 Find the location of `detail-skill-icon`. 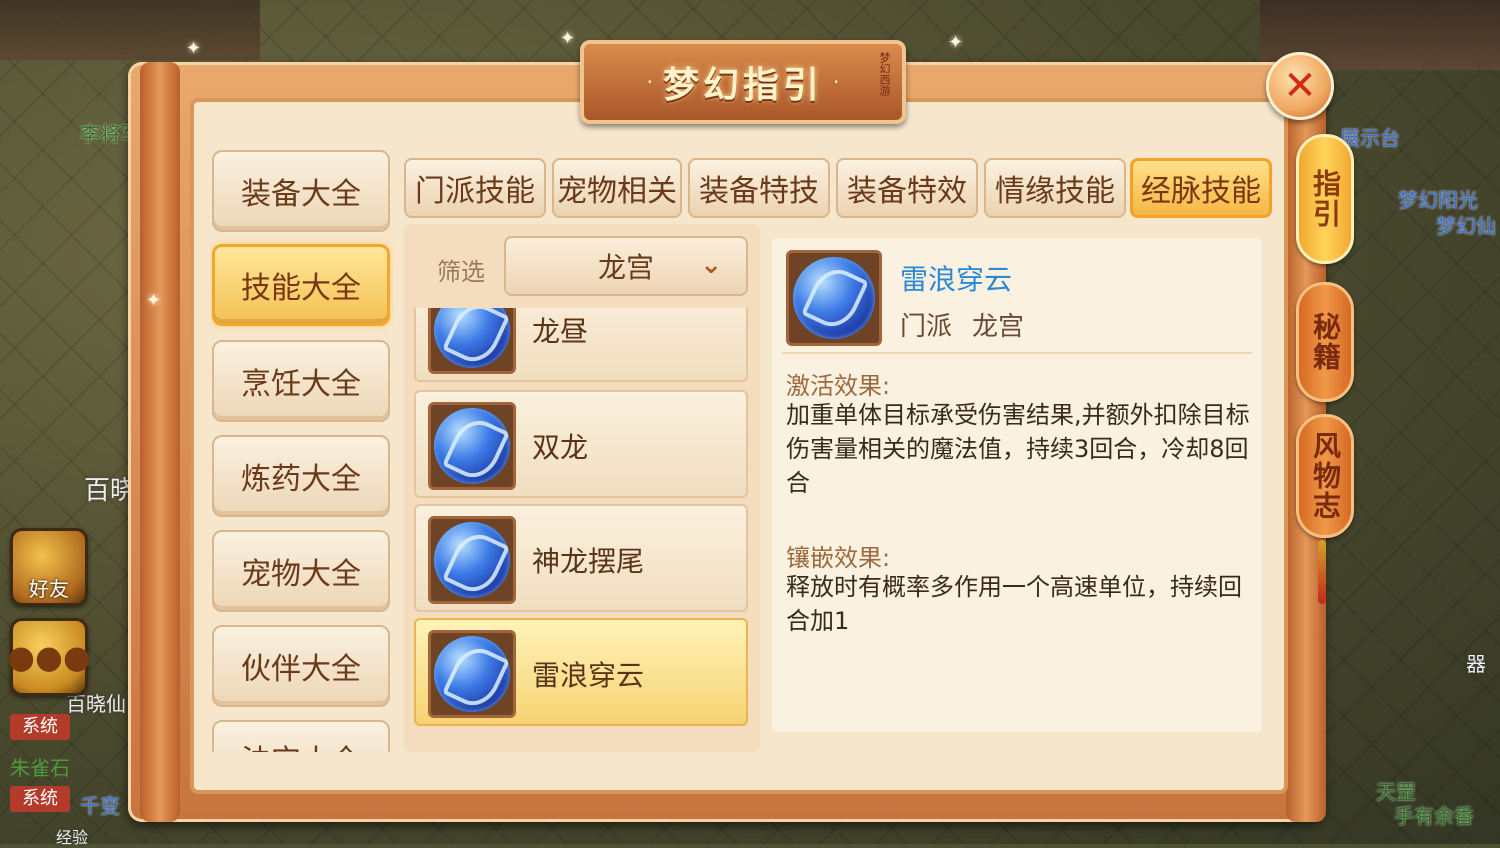

detail-skill-icon is located at coordinates (834, 298).